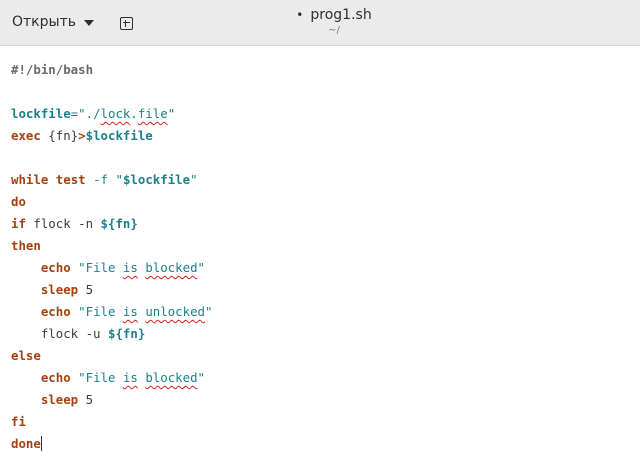 This screenshot has width=640, height=463. What do you see at coordinates (320, 422) in the screenshot?
I see `code-line: fi` at bounding box center [320, 422].